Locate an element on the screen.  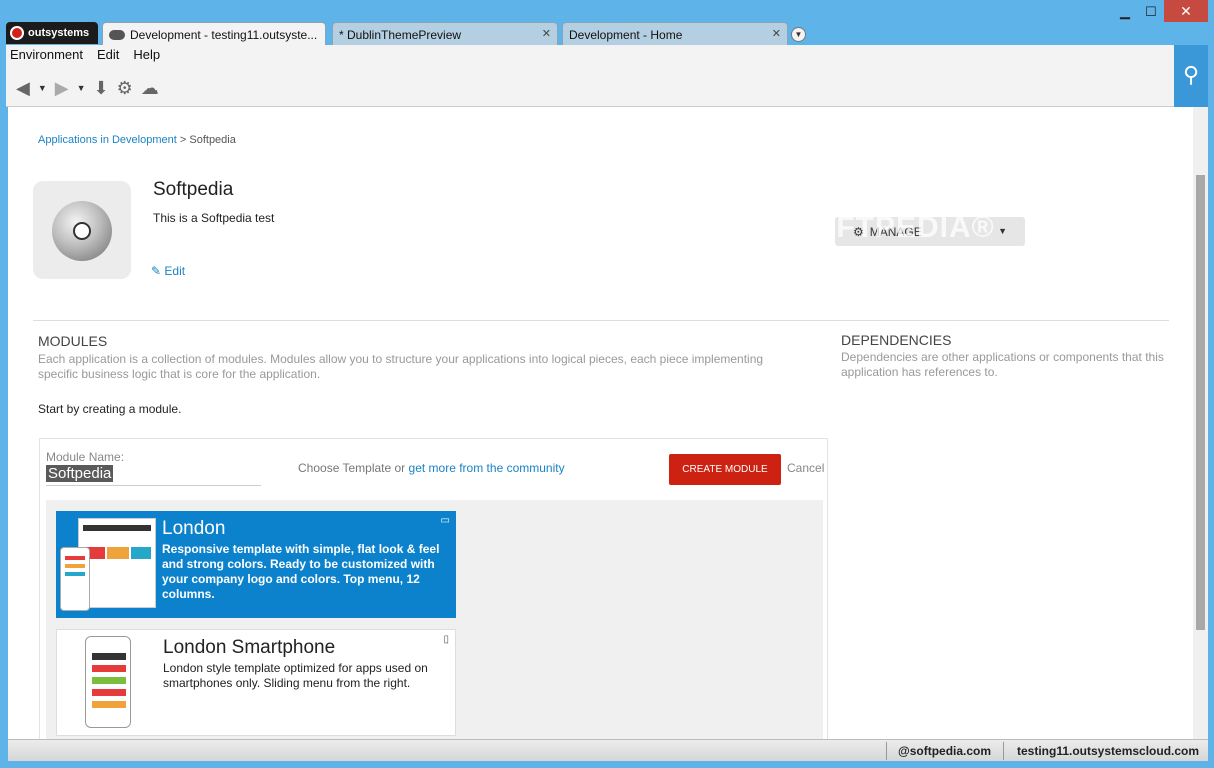
module-name-input: Softpedia is located at coordinates (153, 475).